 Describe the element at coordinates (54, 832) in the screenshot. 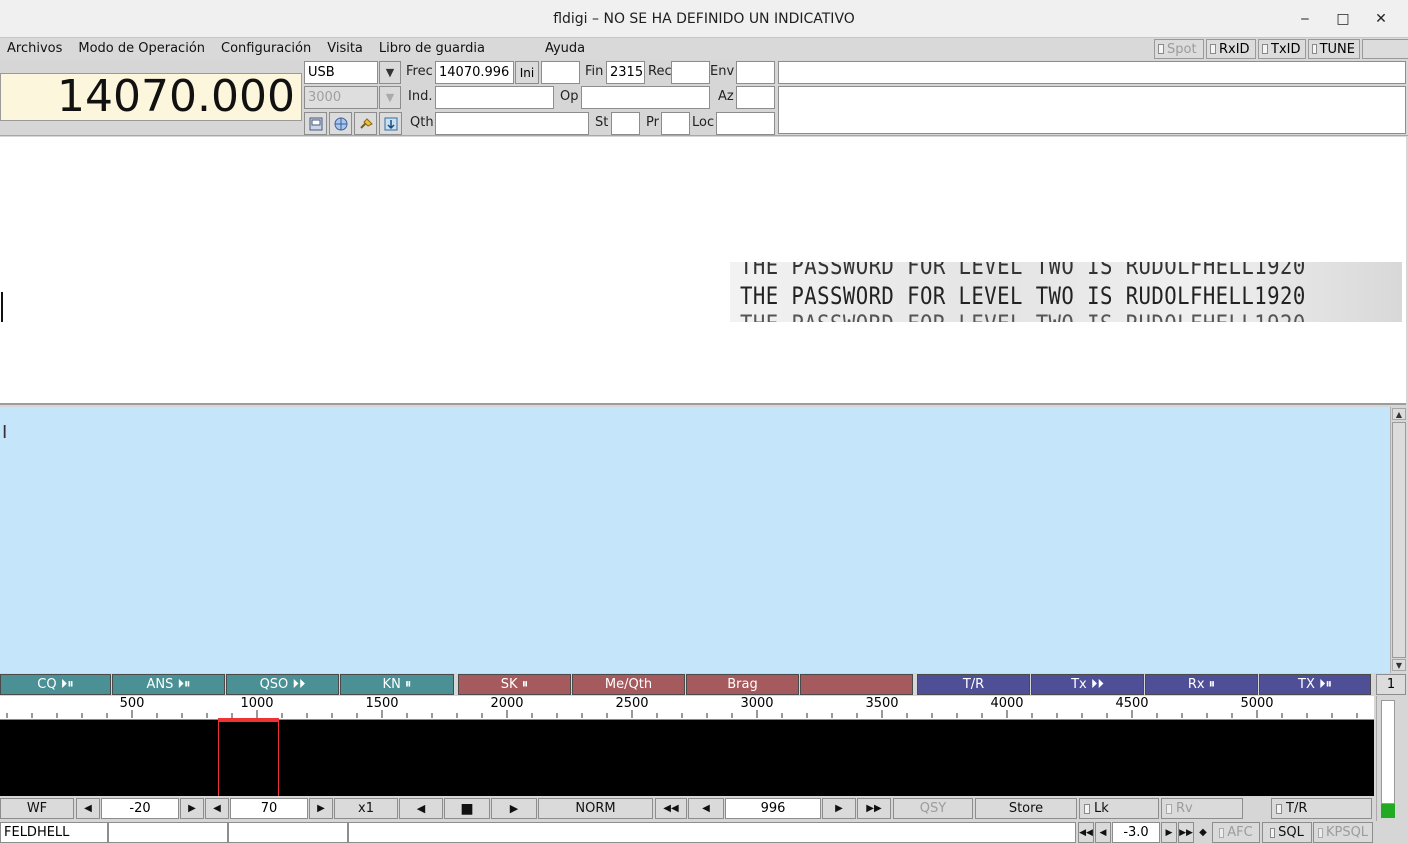

I see `mode-status: FELDHELL` at that location.